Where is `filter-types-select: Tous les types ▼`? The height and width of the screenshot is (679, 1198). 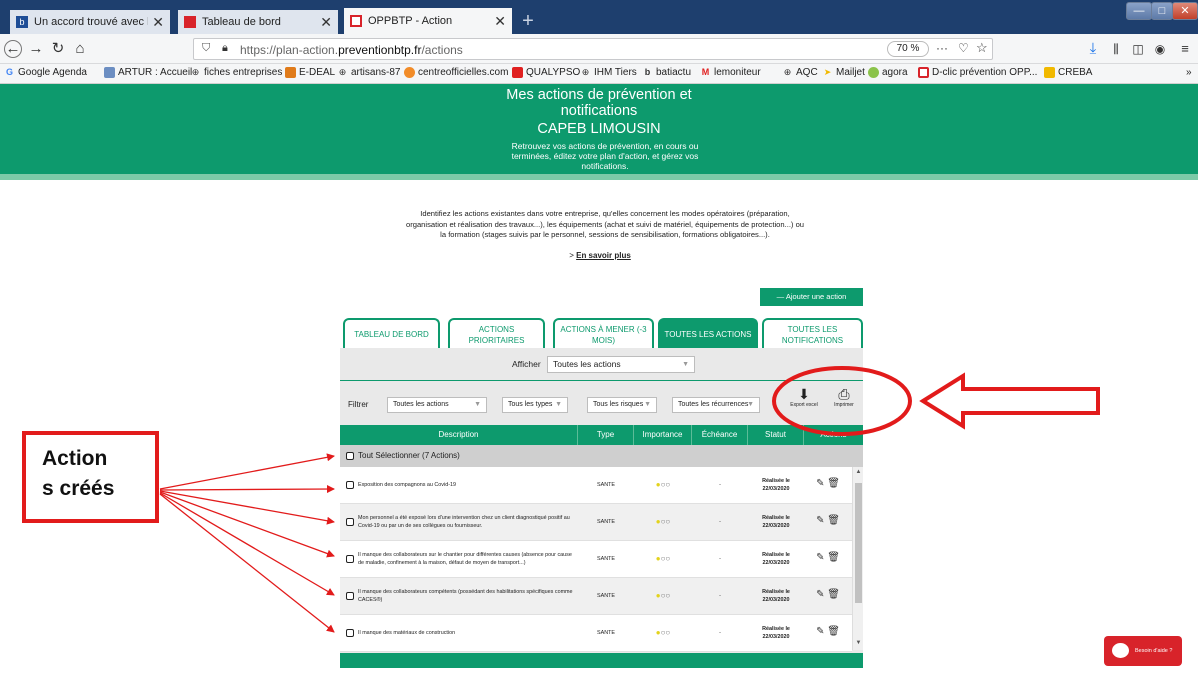
filter-types-select: Tous les types ▼ is located at coordinates (535, 405).